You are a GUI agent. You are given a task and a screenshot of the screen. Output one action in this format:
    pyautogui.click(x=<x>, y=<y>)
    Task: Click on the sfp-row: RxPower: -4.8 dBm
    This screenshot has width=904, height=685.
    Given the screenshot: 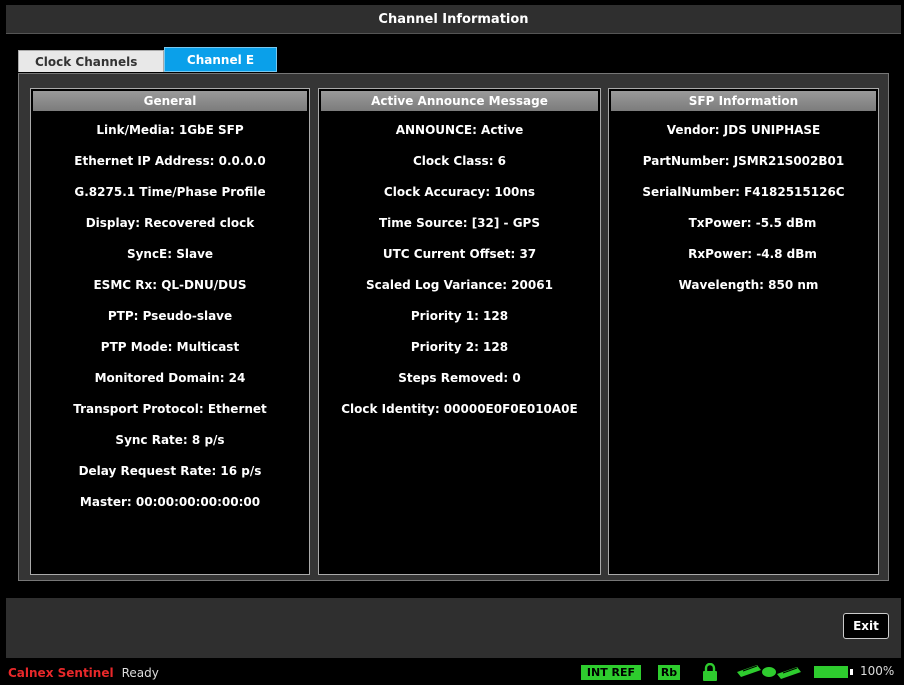 What is the action you would take?
    pyautogui.click(x=752, y=254)
    